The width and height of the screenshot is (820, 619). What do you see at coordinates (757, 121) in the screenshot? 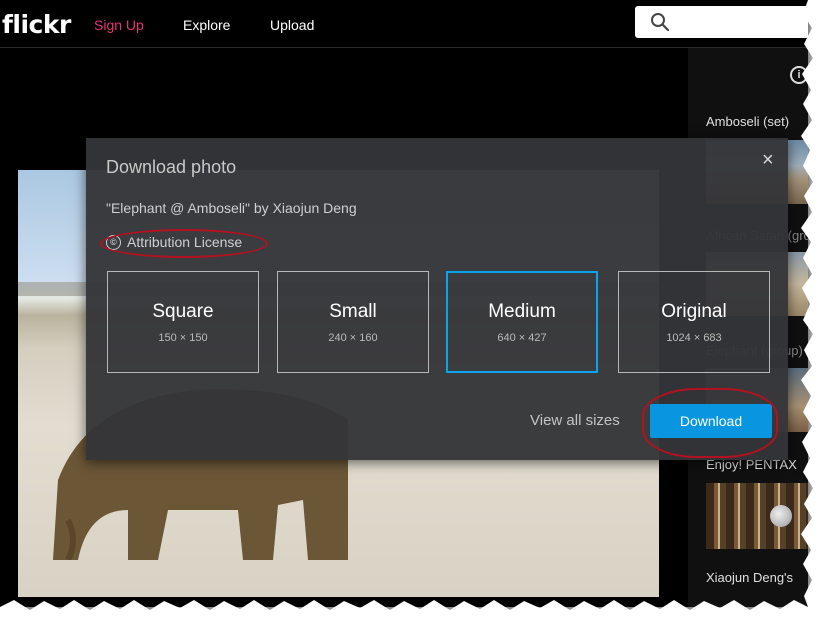
I see `sidebar-item-amboseli: Amboseli (set)` at bounding box center [757, 121].